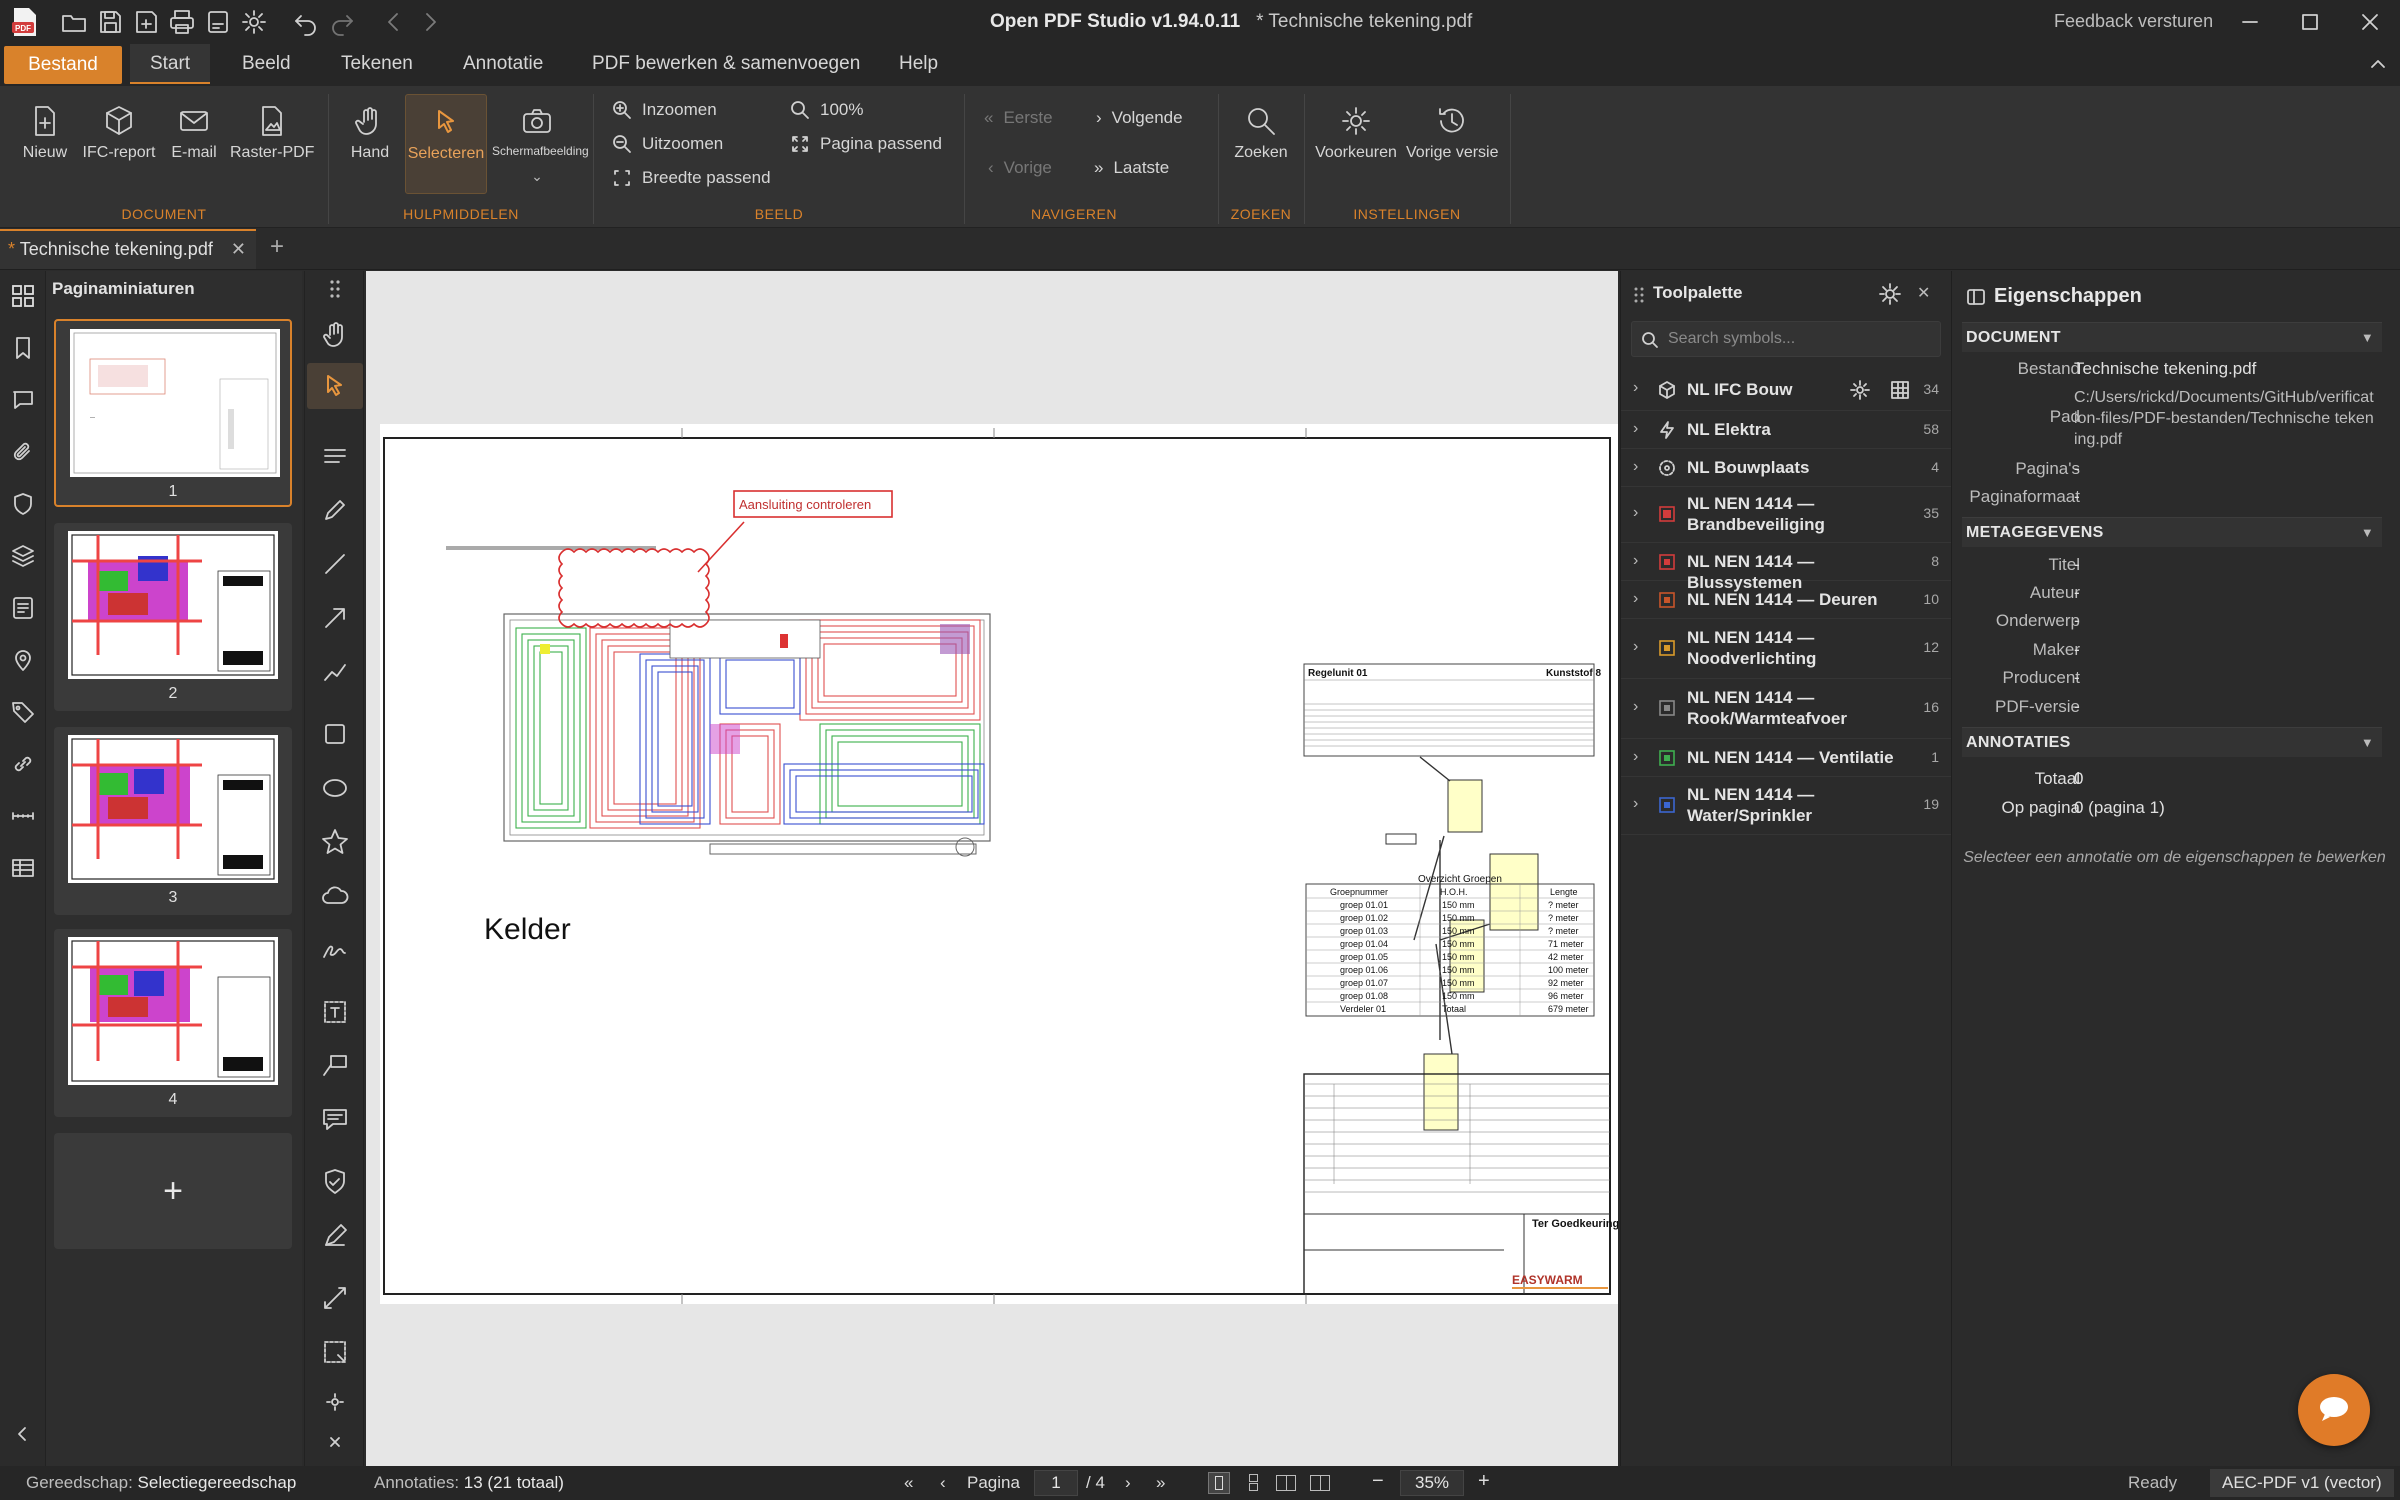  Describe the element at coordinates (1786, 600) in the screenshot. I see `palette-item: › NL NEN 1414 — Deuren 10` at that location.